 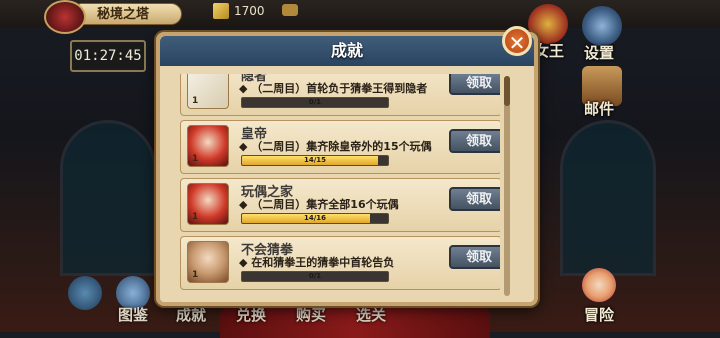 What do you see at coordinates (208, 91) in the screenshot?
I see `hermit-portrait-icon: 1` at bounding box center [208, 91].